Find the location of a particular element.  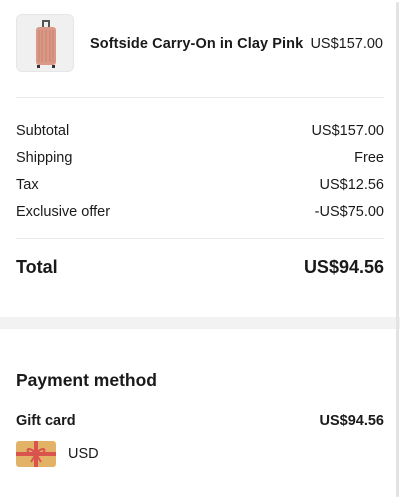

payment-method-amount: US$94.56 is located at coordinates (352, 421).